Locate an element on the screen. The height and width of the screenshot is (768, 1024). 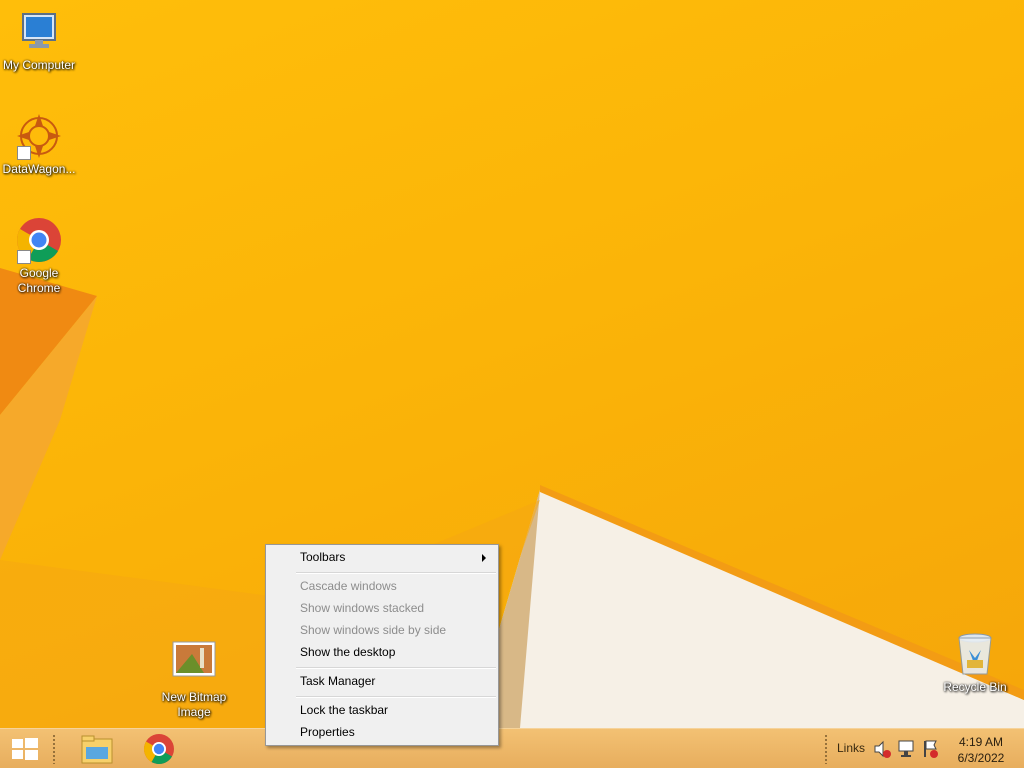
menu-item-label: Task Manager is located at coordinates (338, 681).